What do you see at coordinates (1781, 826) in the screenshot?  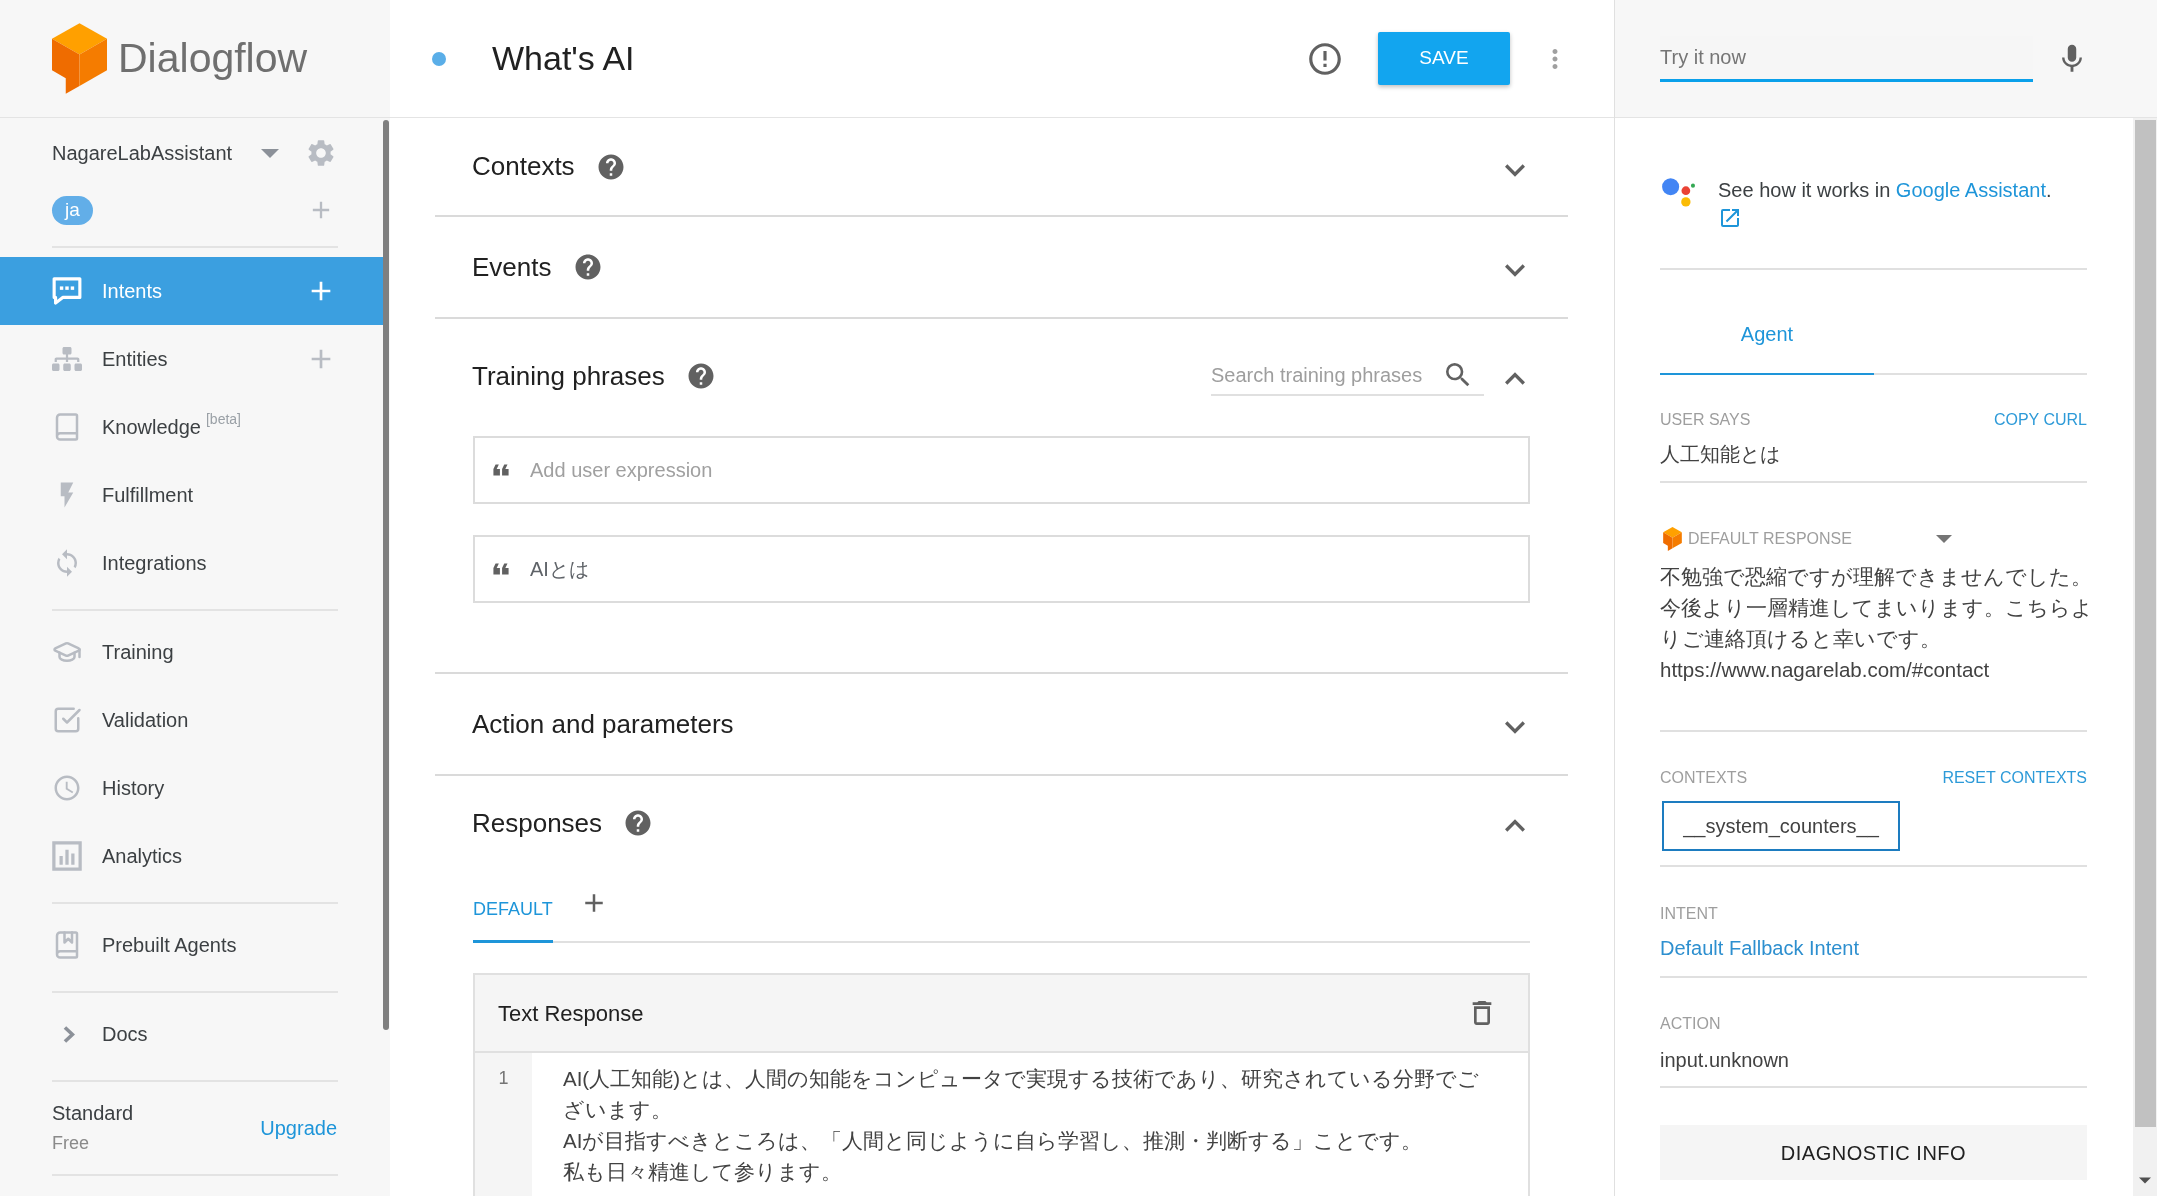 I see `context-chip: __system_counters__` at bounding box center [1781, 826].